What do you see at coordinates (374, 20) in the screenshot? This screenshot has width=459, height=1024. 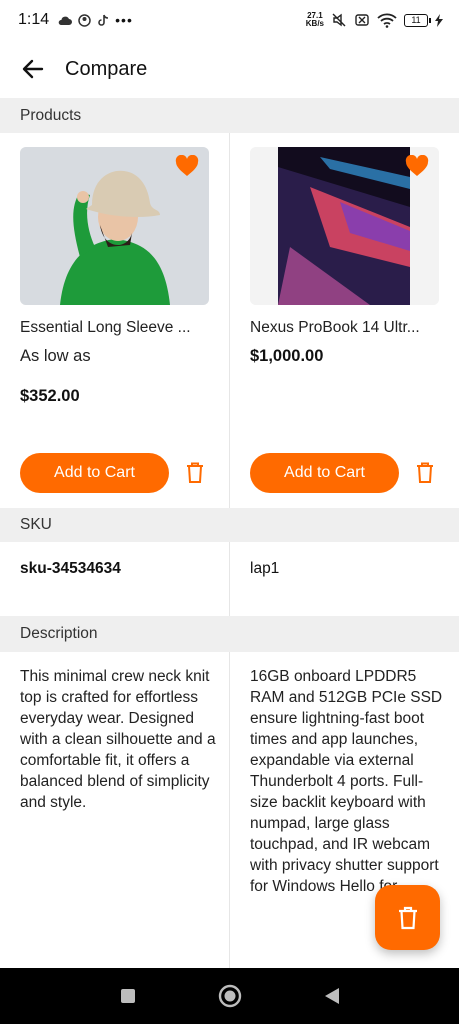 I see `status-system-icons: 27.1 KB/s 11` at bounding box center [374, 20].